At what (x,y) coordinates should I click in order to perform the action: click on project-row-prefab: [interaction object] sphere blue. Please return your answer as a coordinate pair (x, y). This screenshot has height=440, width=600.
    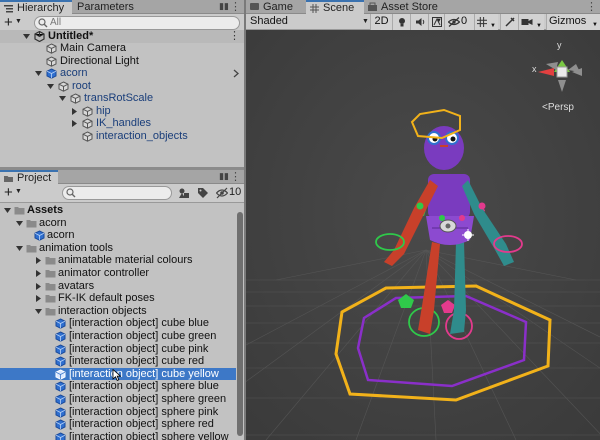
    Looking at the image, I should click on (118, 386).